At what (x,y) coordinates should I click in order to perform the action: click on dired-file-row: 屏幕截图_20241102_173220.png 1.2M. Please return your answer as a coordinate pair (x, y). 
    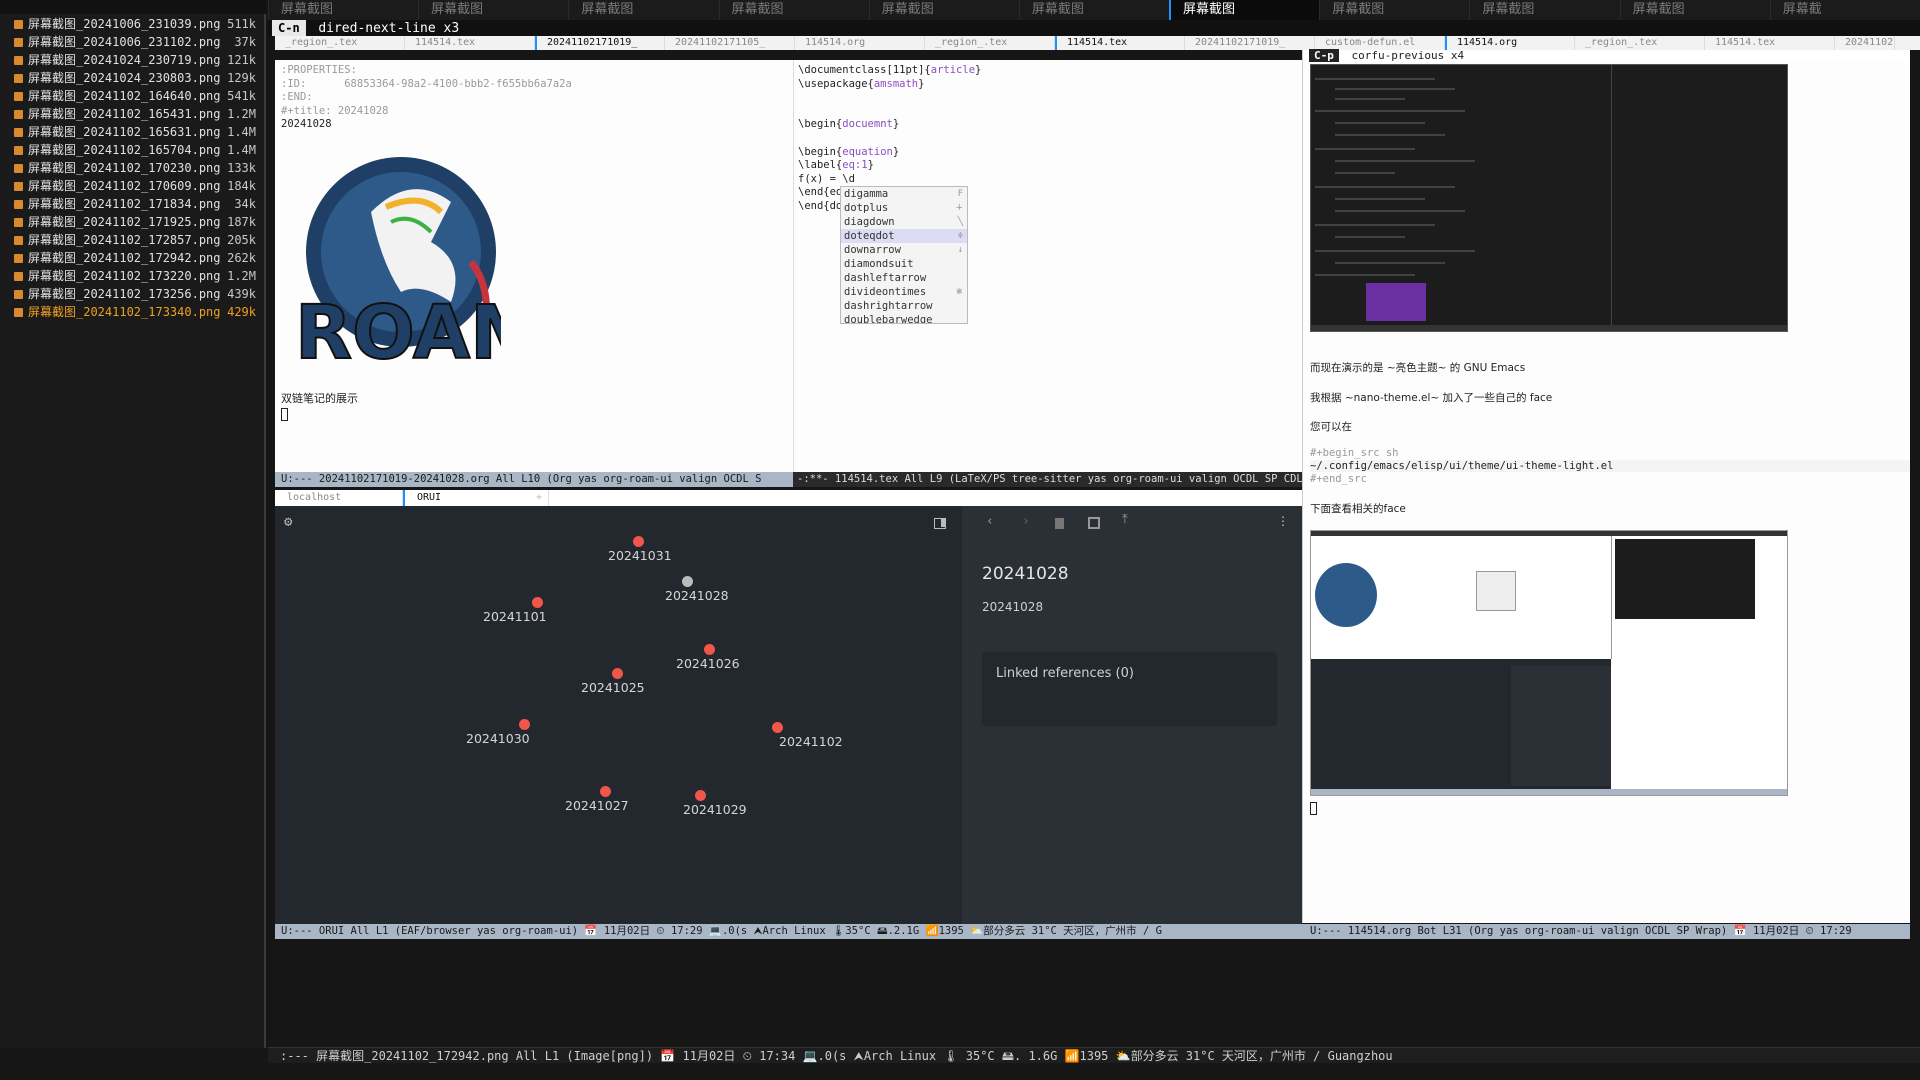
    Looking at the image, I should click on (132, 276).